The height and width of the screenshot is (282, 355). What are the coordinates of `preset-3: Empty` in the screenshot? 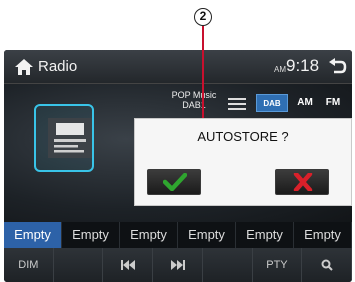 It's located at (149, 235).